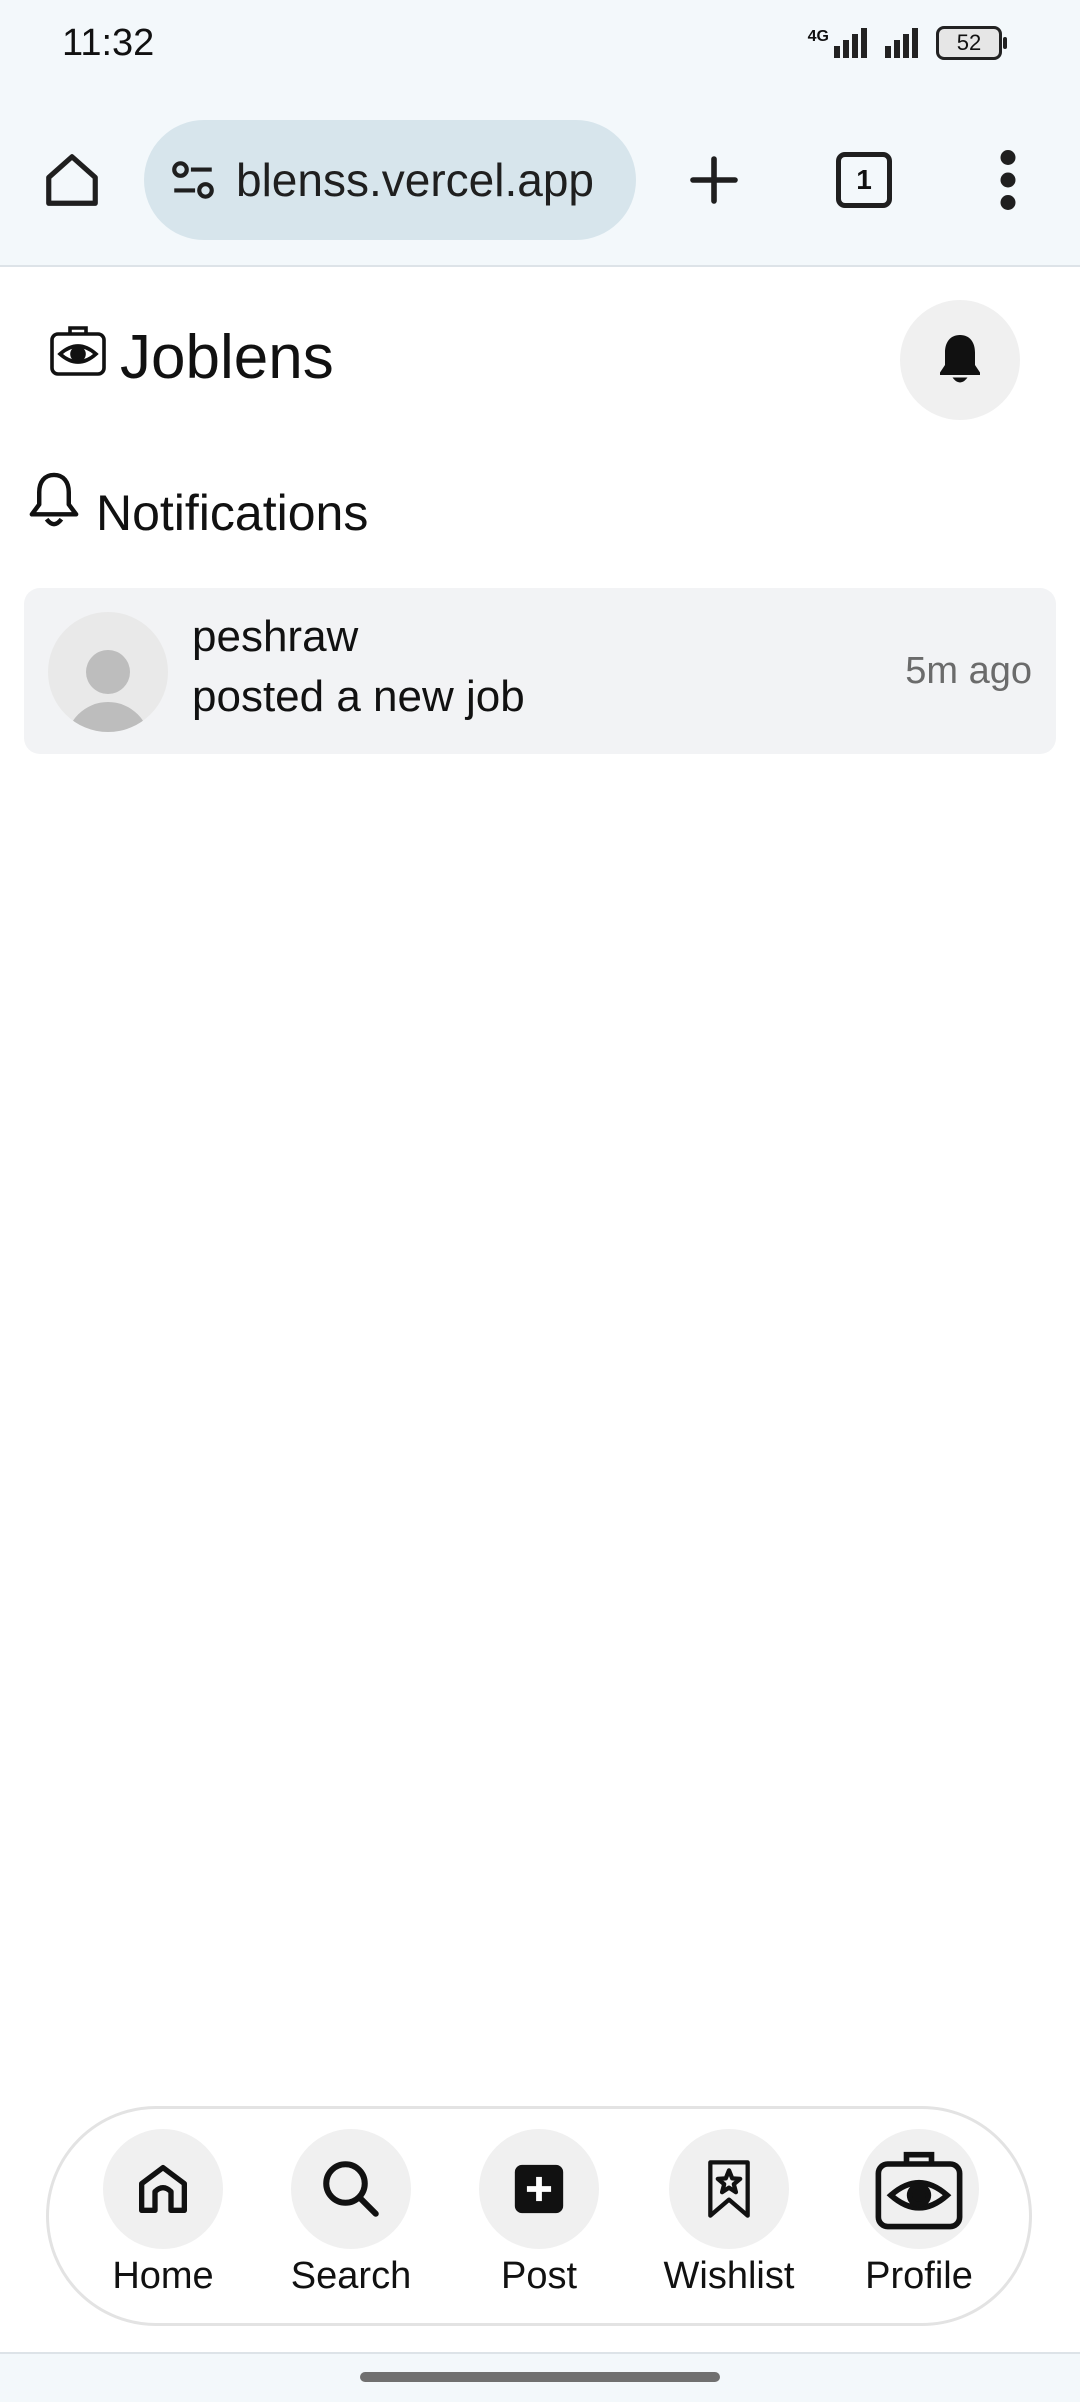 The image size is (1080, 2402). What do you see at coordinates (358, 696) in the screenshot?
I see `notification-message: posted a new job` at bounding box center [358, 696].